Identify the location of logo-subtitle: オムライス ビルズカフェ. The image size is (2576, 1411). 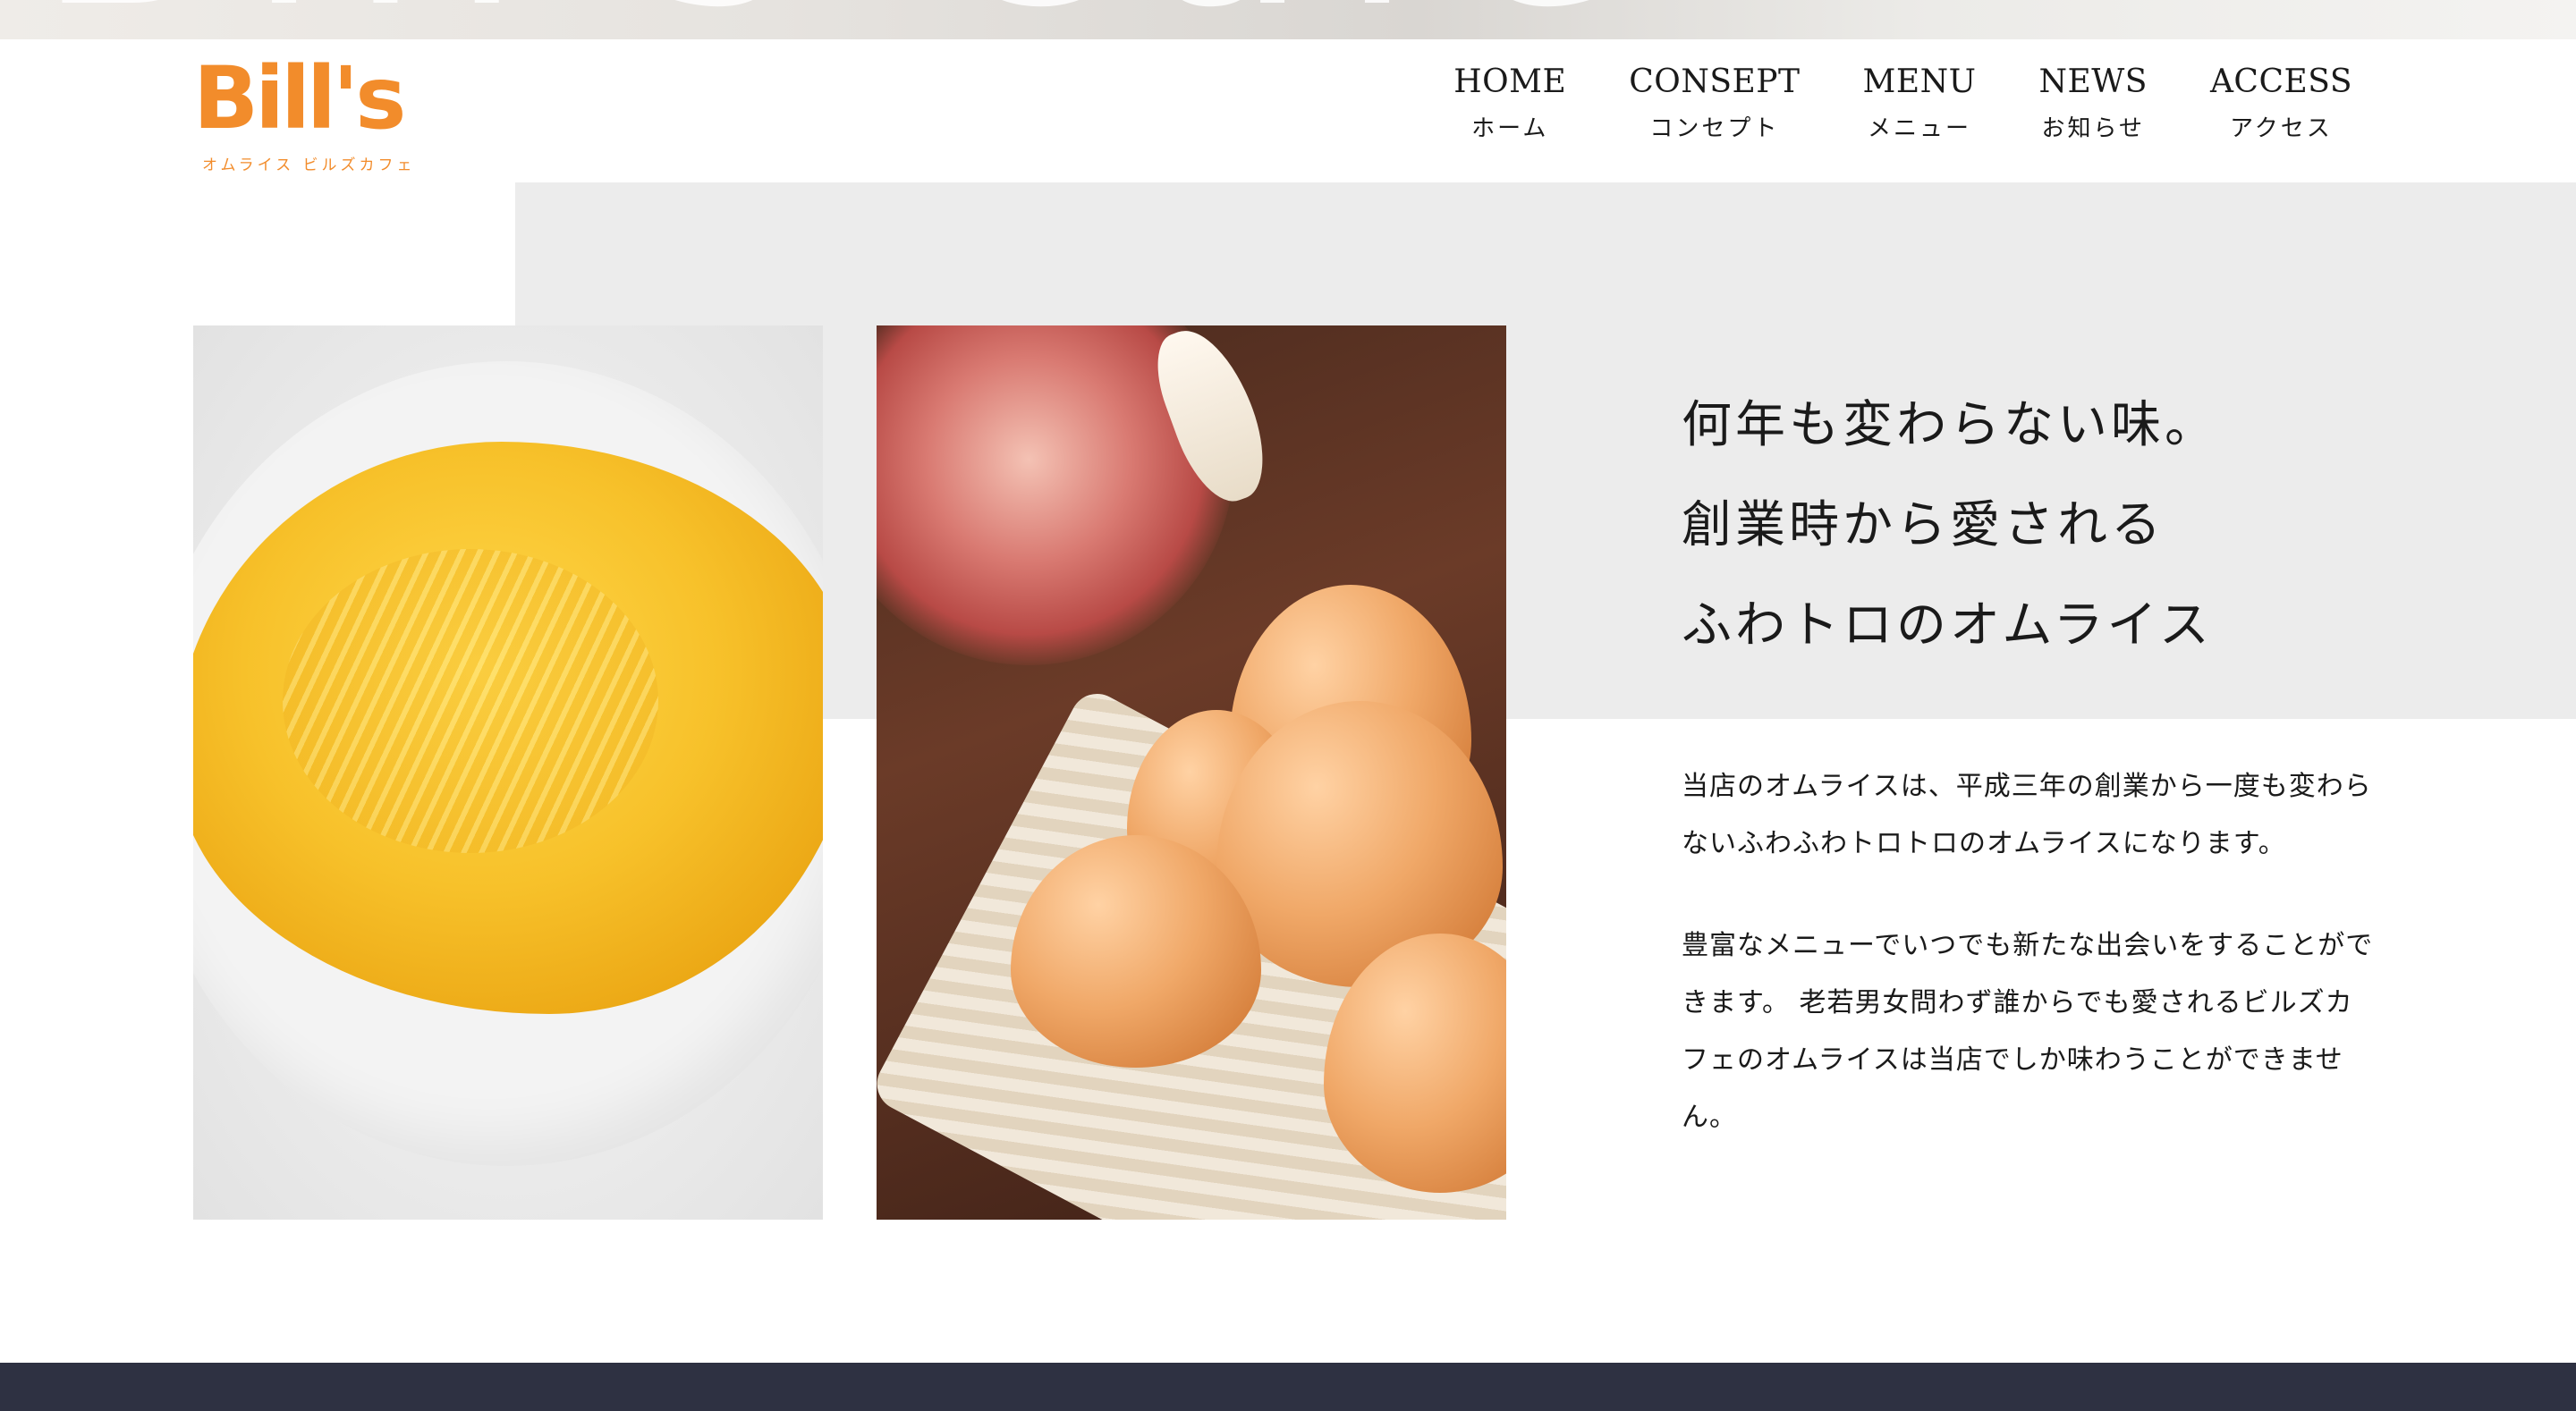
(309, 165).